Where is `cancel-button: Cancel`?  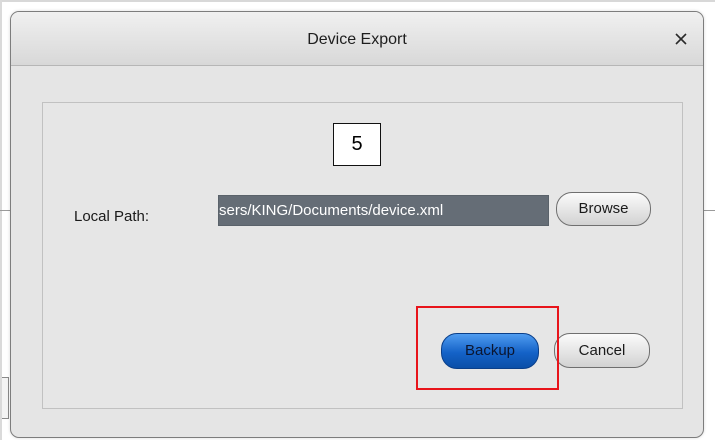 cancel-button: Cancel is located at coordinates (602, 350).